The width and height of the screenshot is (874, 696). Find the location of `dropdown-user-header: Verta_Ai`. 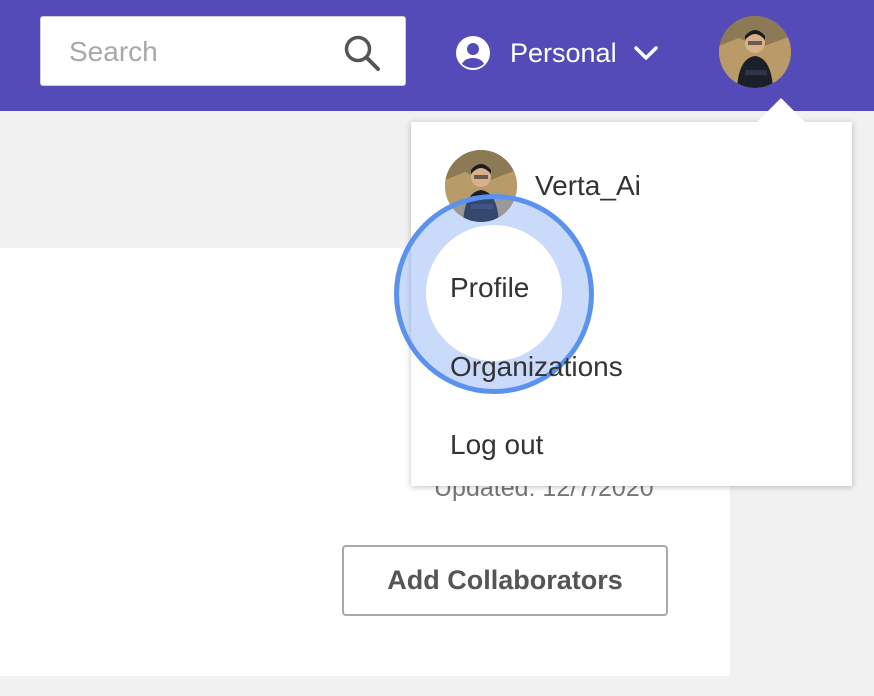

dropdown-user-header: Verta_Ai is located at coordinates (543, 186).